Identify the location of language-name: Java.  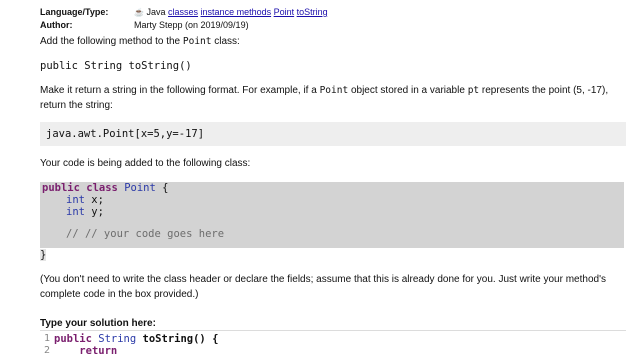
(156, 12).